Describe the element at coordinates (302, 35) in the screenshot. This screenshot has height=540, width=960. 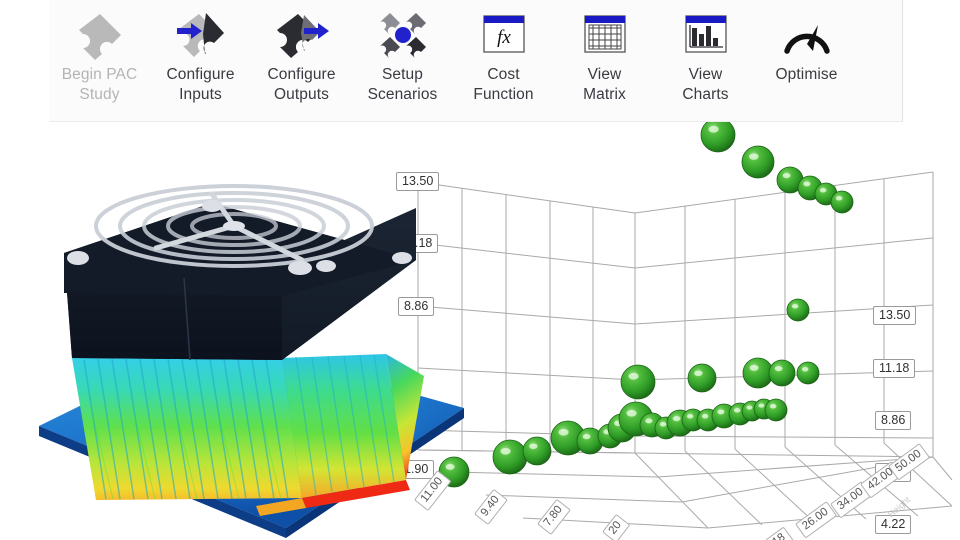
I see `puzzle-arrow-out-icon` at that location.